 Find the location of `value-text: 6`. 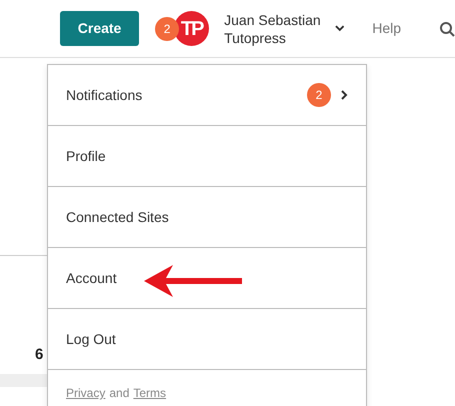

value-text: 6 is located at coordinates (39, 355).